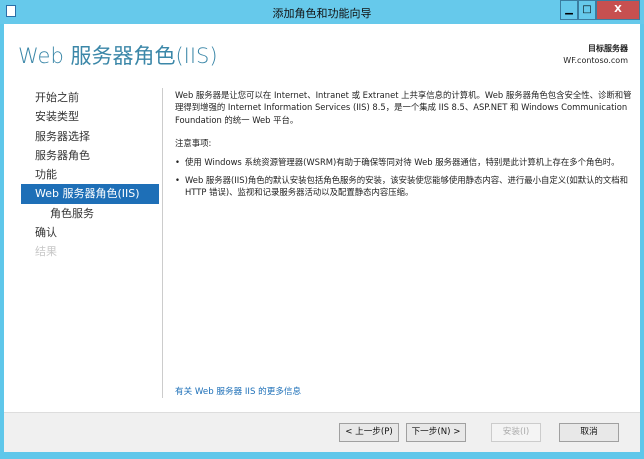 The image size is (644, 459). I want to click on notes-title: 注意事项:, so click(193, 143).